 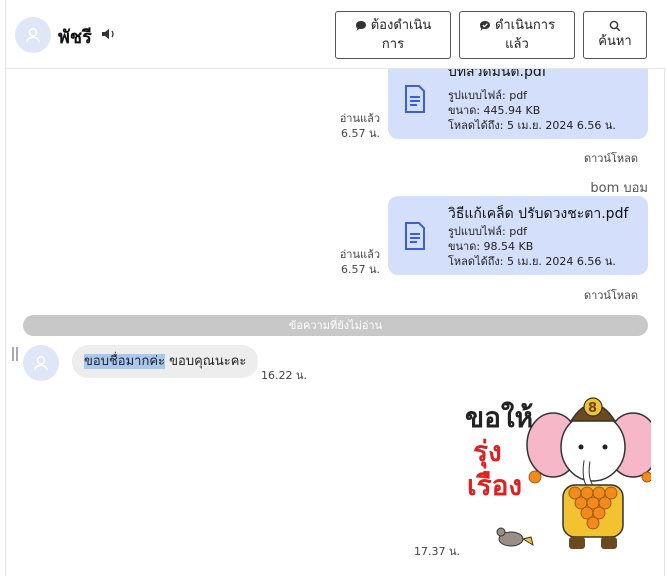 What do you see at coordinates (494, 485) in the screenshot?
I see `sticker-caption-line3: เรือง` at bounding box center [494, 485].